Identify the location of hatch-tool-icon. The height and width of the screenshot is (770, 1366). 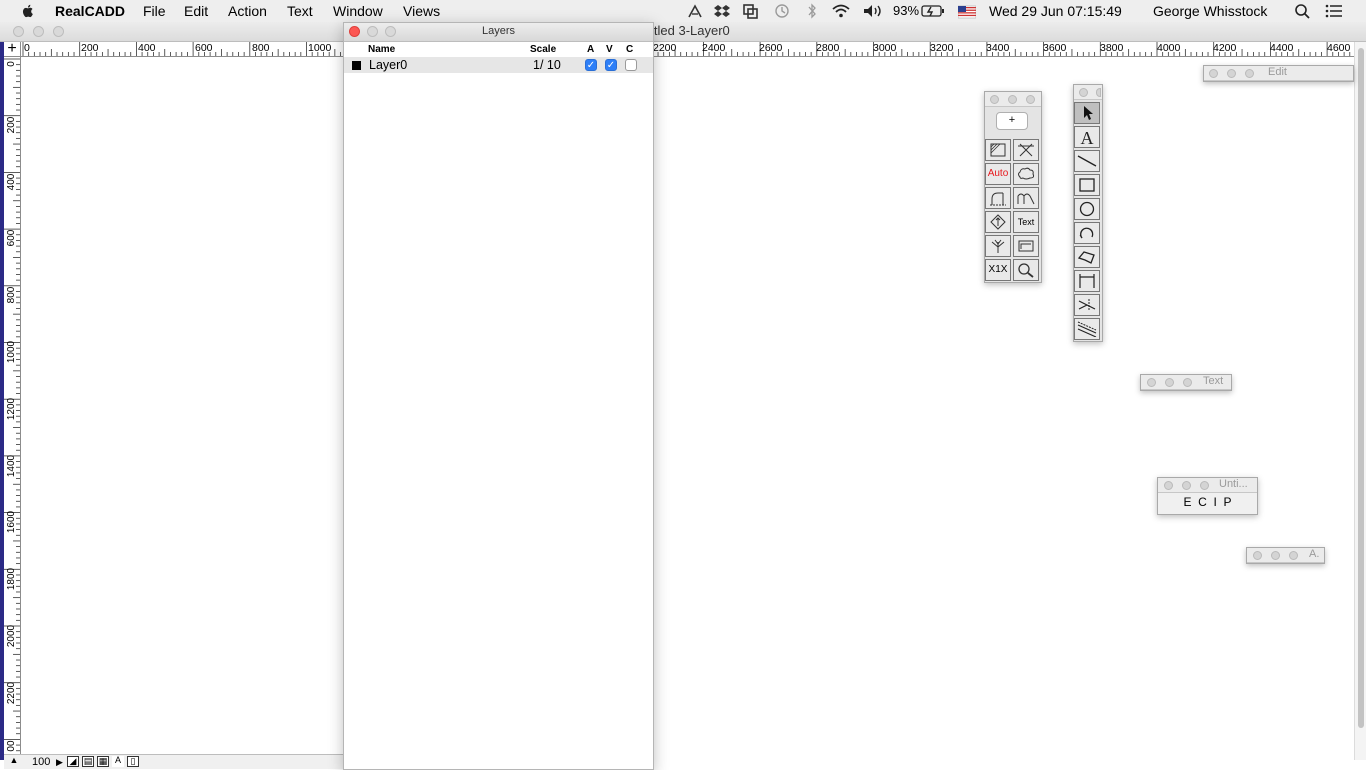
(998, 150).